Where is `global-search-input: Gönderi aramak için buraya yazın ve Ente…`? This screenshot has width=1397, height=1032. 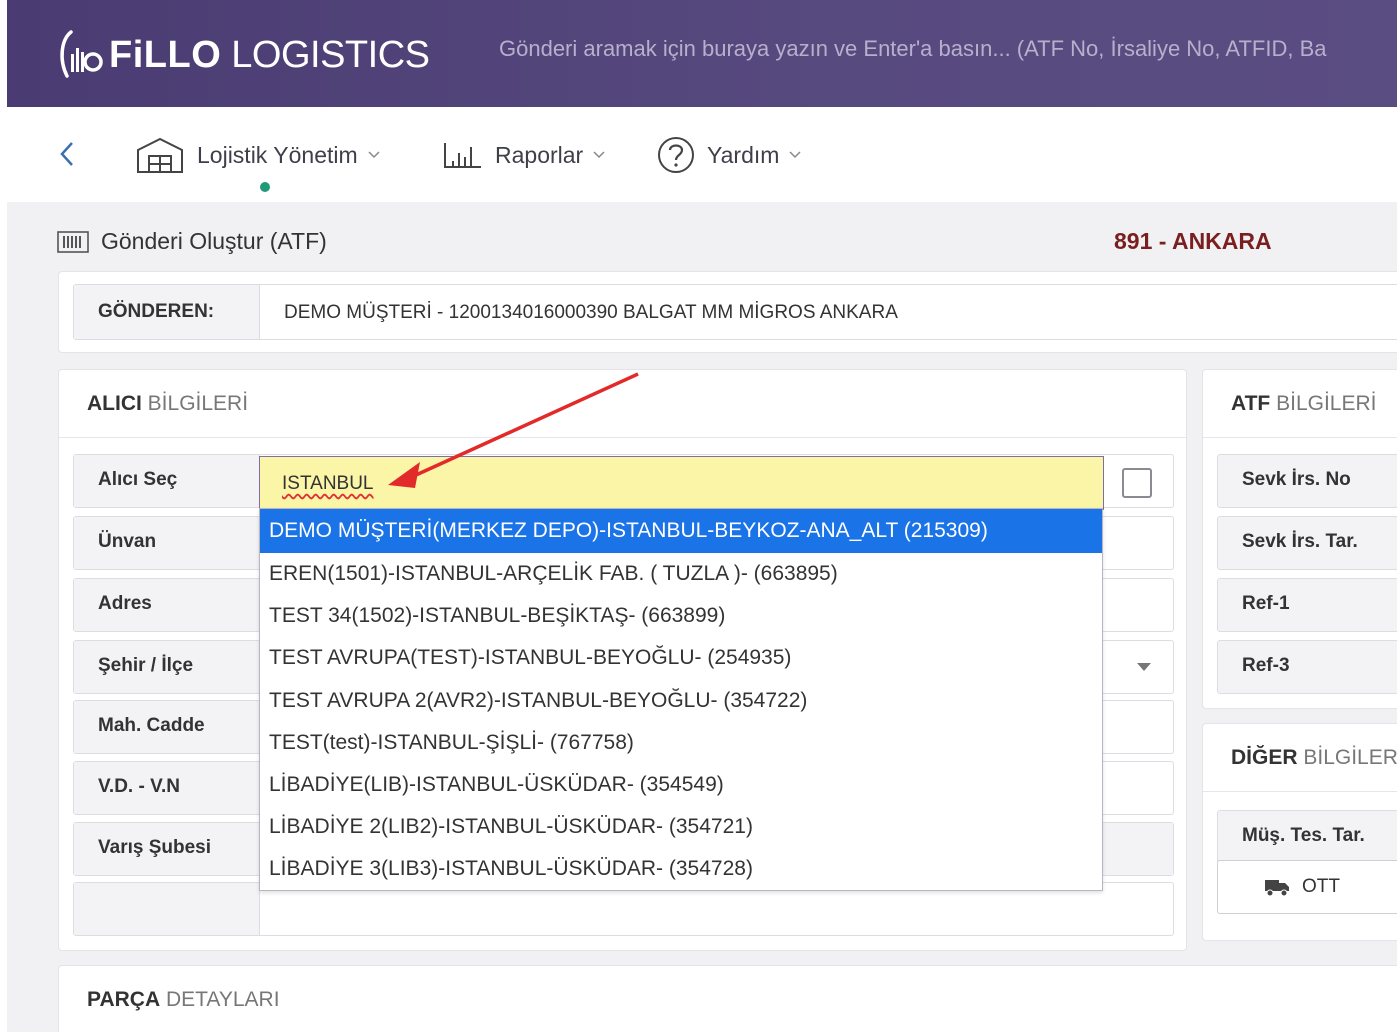 global-search-input: Gönderi aramak için buraya yazın ve Ente… is located at coordinates (912, 49).